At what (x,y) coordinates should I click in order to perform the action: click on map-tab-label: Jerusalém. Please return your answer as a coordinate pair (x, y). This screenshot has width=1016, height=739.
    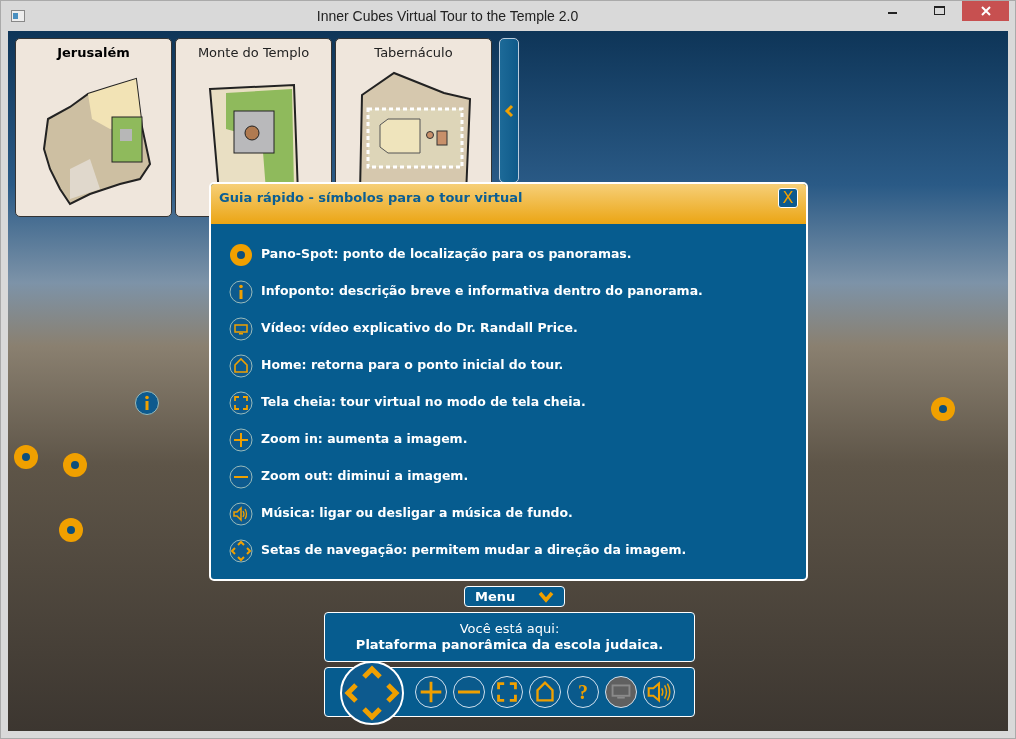
    Looking at the image, I should click on (93, 53).